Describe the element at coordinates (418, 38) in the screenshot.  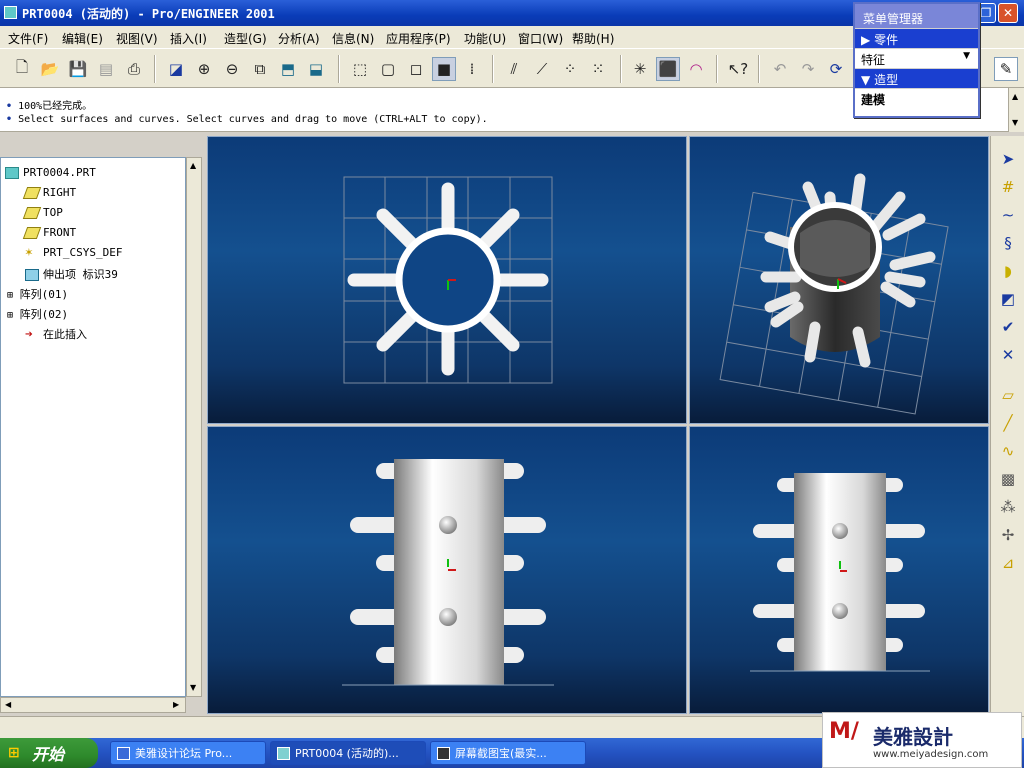
I see `menu-applications: 应用程序(P)` at that location.